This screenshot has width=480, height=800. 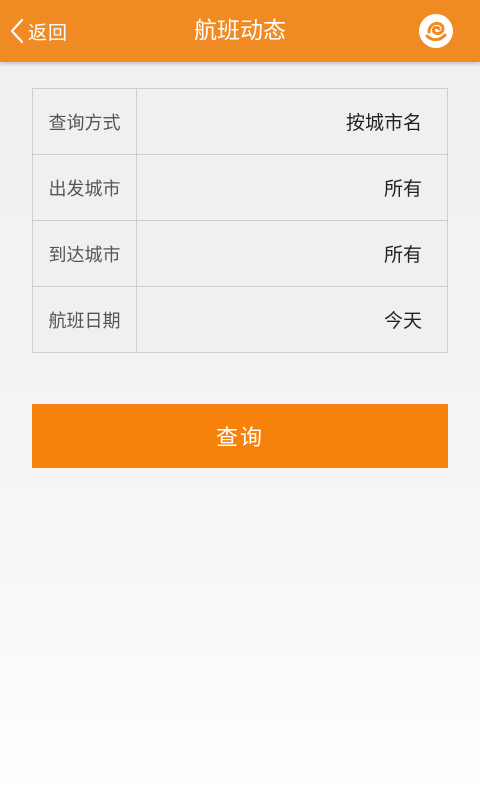 I want to click on row-value: 今天, so click(x=402, y=321).